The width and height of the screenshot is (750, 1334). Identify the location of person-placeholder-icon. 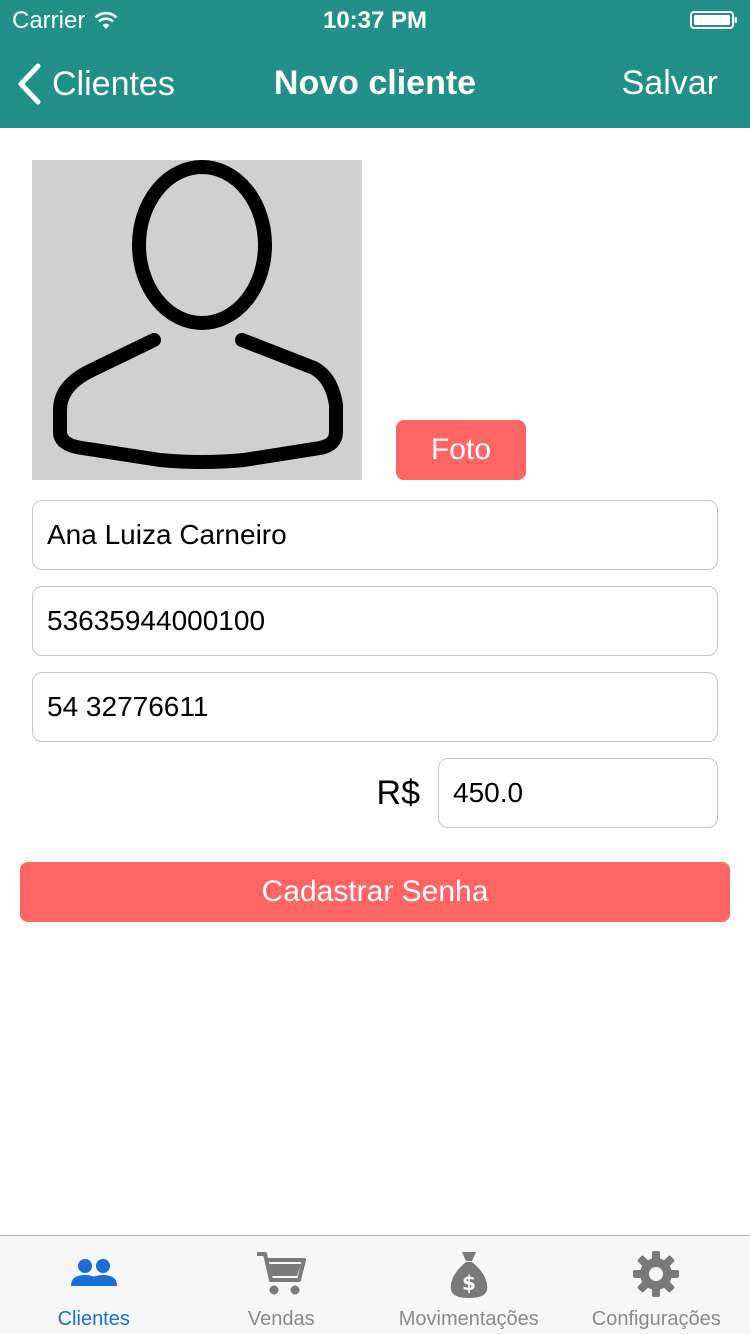
(198, 314).